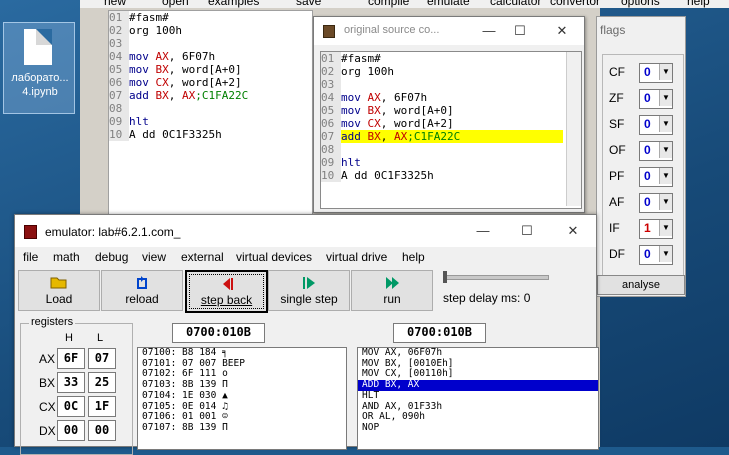 The width and height of the screenshot is (729, 455). What do you see at coordinates (175, 4) in the screenshot?
I see `toolbar-open-button: open` at bounding box center [175, 4].